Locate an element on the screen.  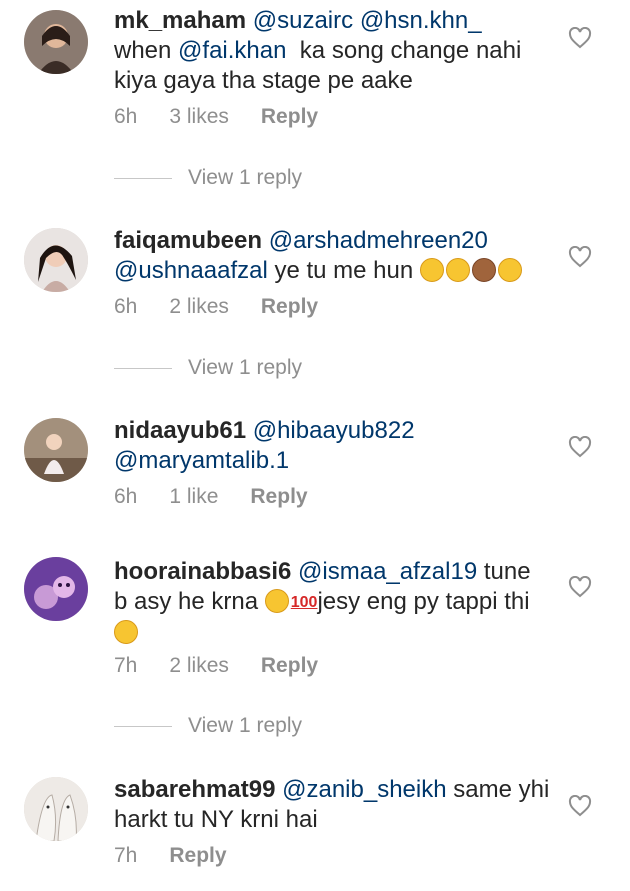
comment-username: hoorainabbasi6 is located at coordinates (202, 571).